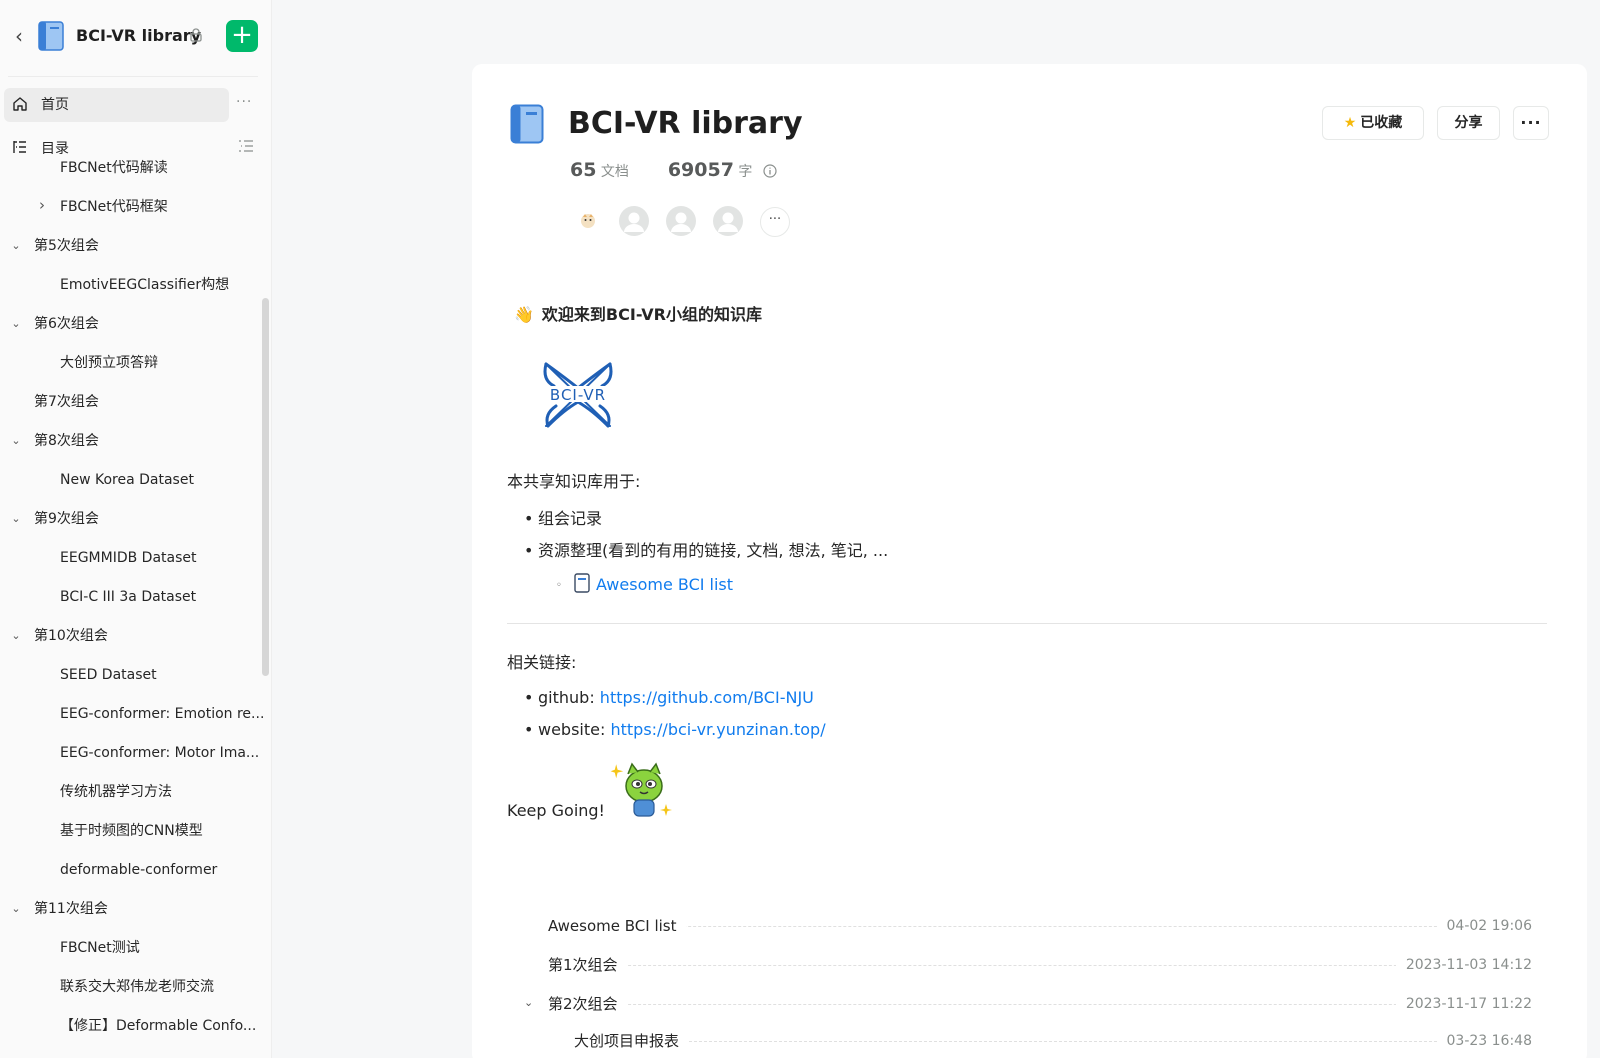  Describe the element at coordinates (542, 662) in the screenshot. I see `links-title: 相关链接:` at that location.